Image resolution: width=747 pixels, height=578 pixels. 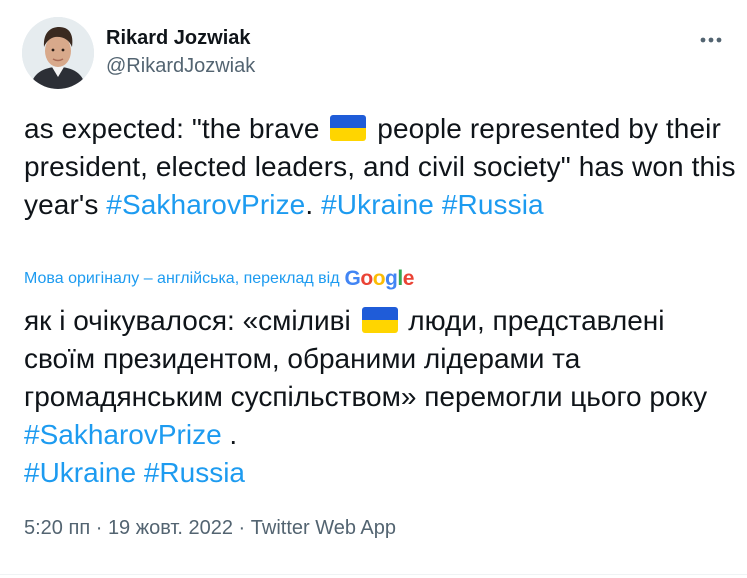 I want to click on tweet-date: 19 жовт. 2022, so click(x=170, y=528).